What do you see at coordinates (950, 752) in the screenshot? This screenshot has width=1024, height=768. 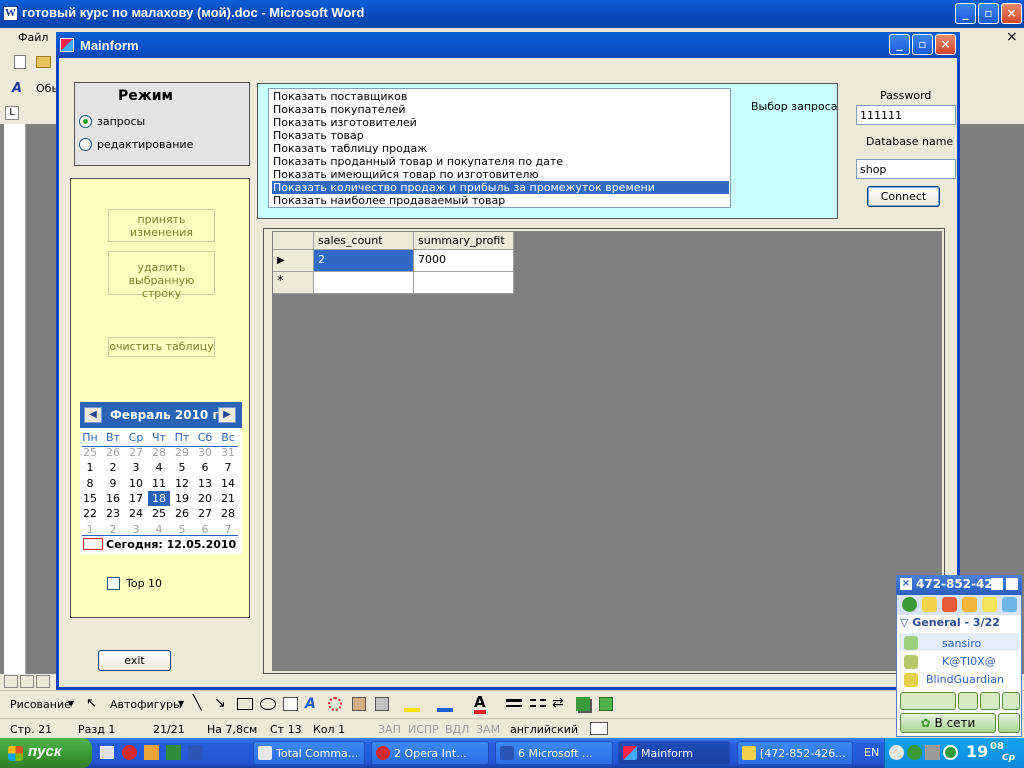 I see `security-tray-icon` at bounding box center [950, 752].